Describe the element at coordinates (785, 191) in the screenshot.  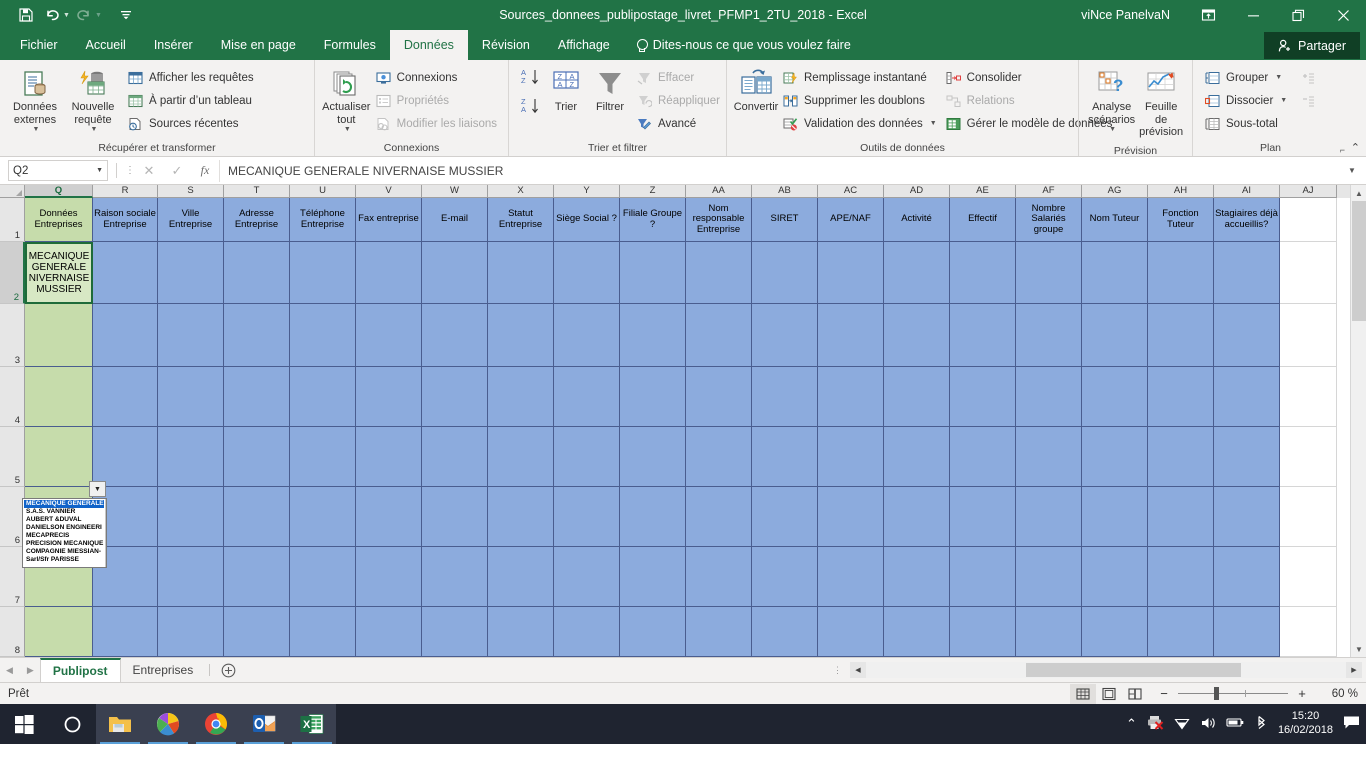
I see `column-header-AB: AB` at that location.